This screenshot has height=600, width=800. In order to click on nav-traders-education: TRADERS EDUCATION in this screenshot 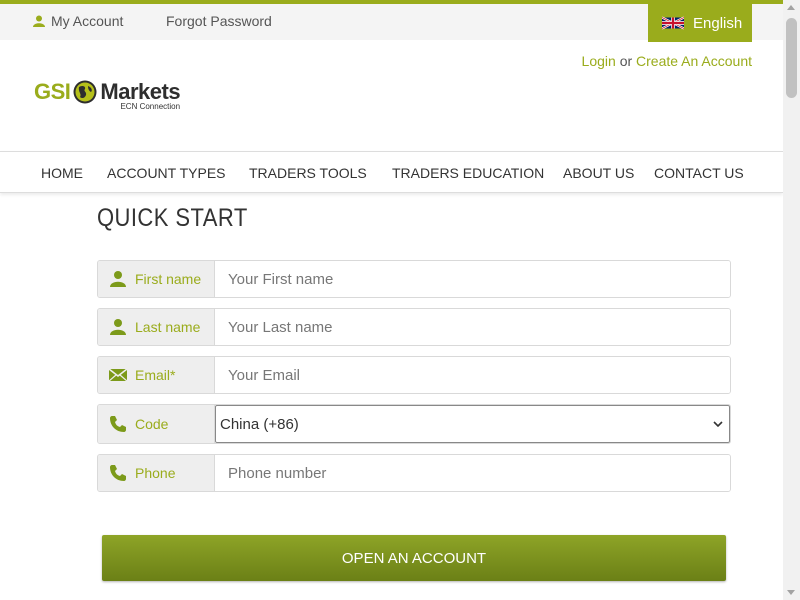, I will do `click(468, 173)`.